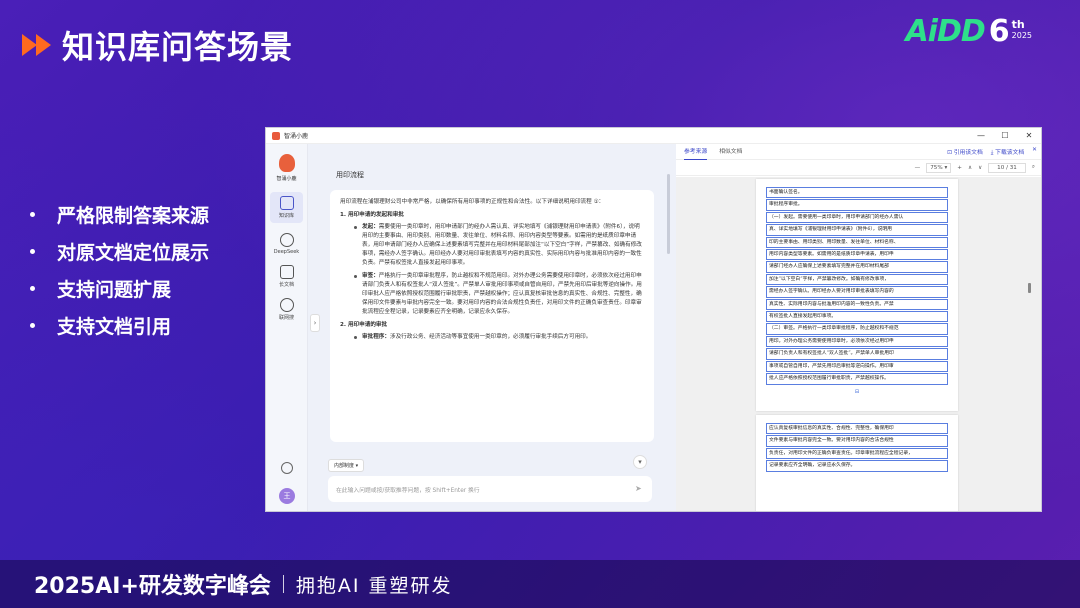 This screenshot has height=608, width=1080. I want to click on highlighted-text-line: 事项或自管自用印，严禁先用印后审批等逆向操作。用印审, so click(857, 366).